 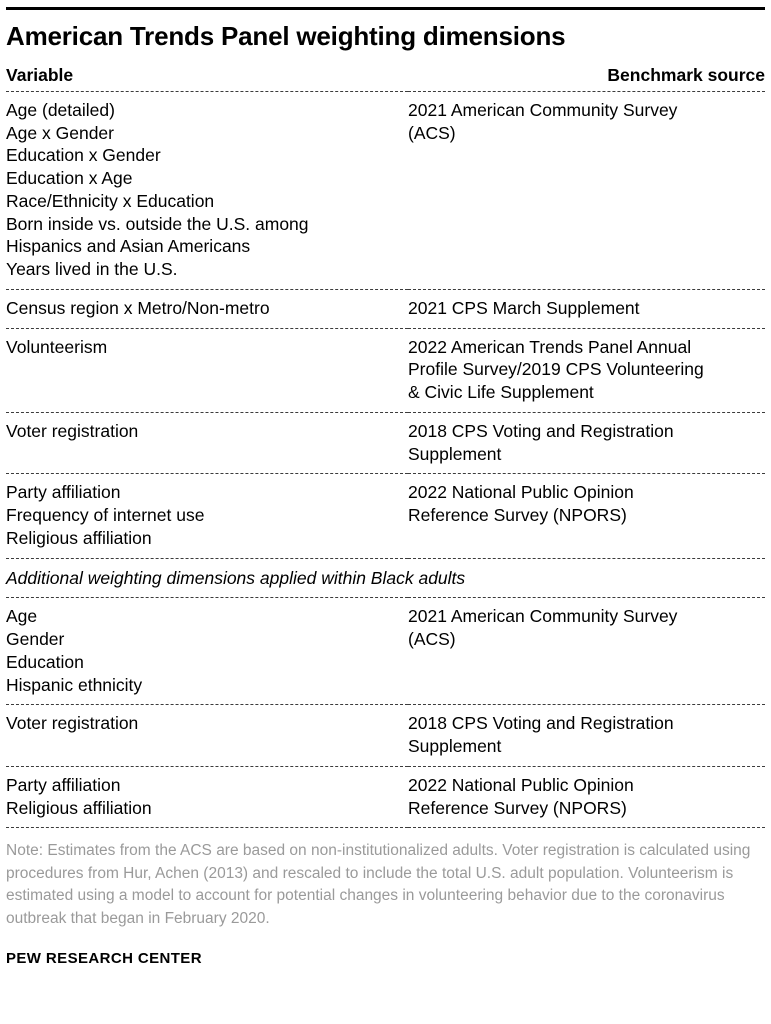 I want to click on variable-line: Education, so click(x=45, y=661).